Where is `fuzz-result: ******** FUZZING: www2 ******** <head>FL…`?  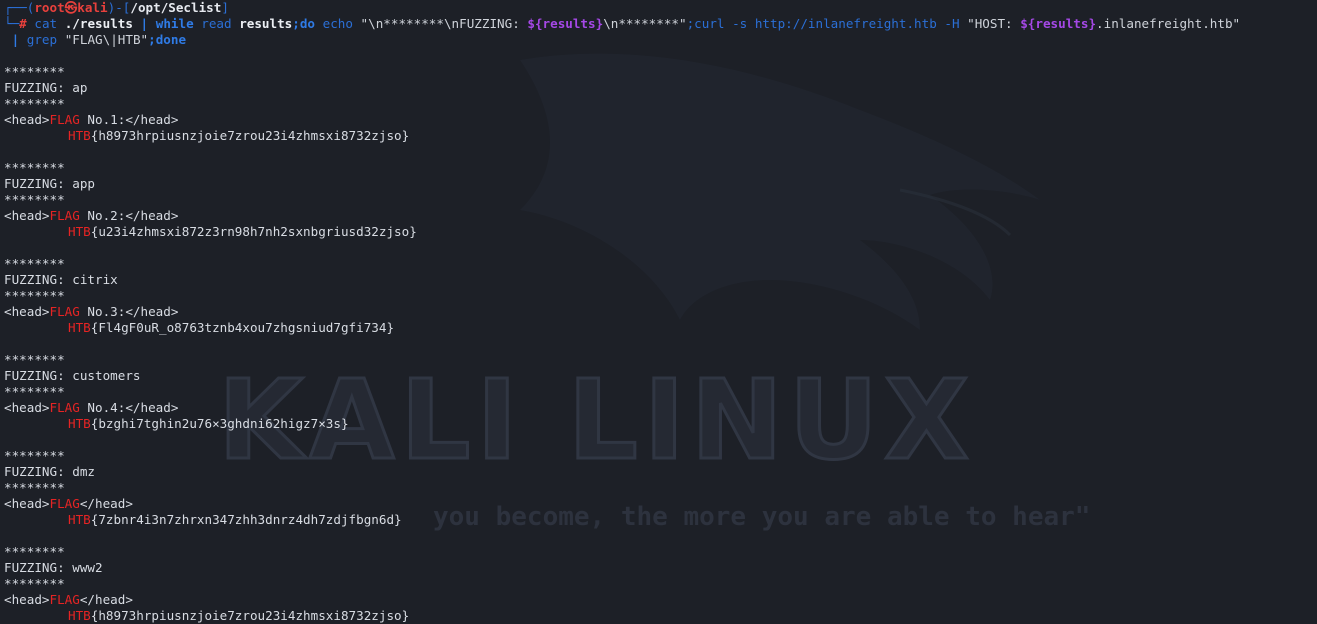
fuzz-result: ******** FUZZING: www2 ******** <head>FL… is located at coordinates (660, 584).